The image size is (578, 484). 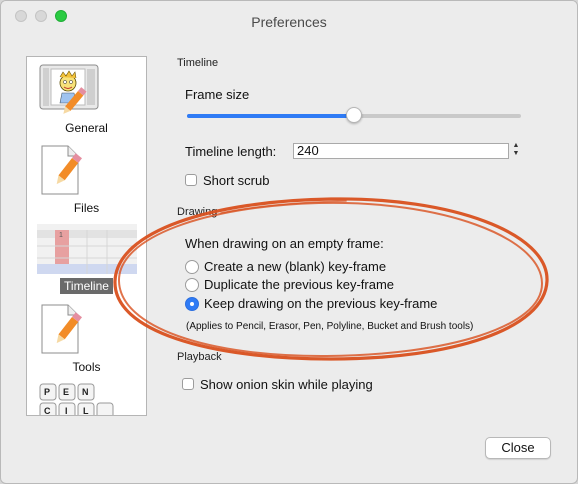 What do you see at coordinates (295, 266) in the screenshot?
I see `radio-label: Create a new (blank) key-frame` at bounding box center [295, 266].